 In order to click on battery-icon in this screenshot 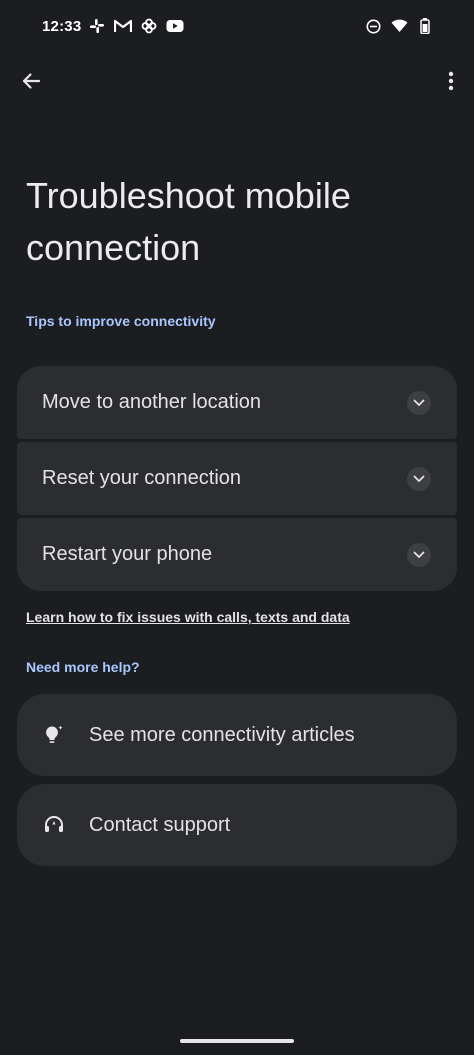, I will do `click(425, 26)`.